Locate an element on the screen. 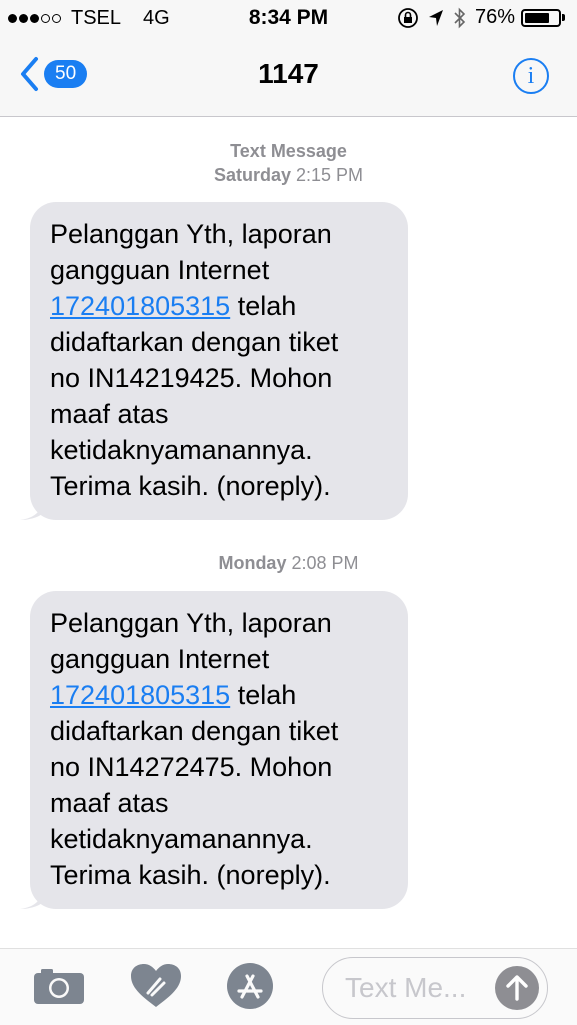 Image resolution: width=577 pixels, height=1025 pixels. app-store-icon is located at coordinates (250, 986).